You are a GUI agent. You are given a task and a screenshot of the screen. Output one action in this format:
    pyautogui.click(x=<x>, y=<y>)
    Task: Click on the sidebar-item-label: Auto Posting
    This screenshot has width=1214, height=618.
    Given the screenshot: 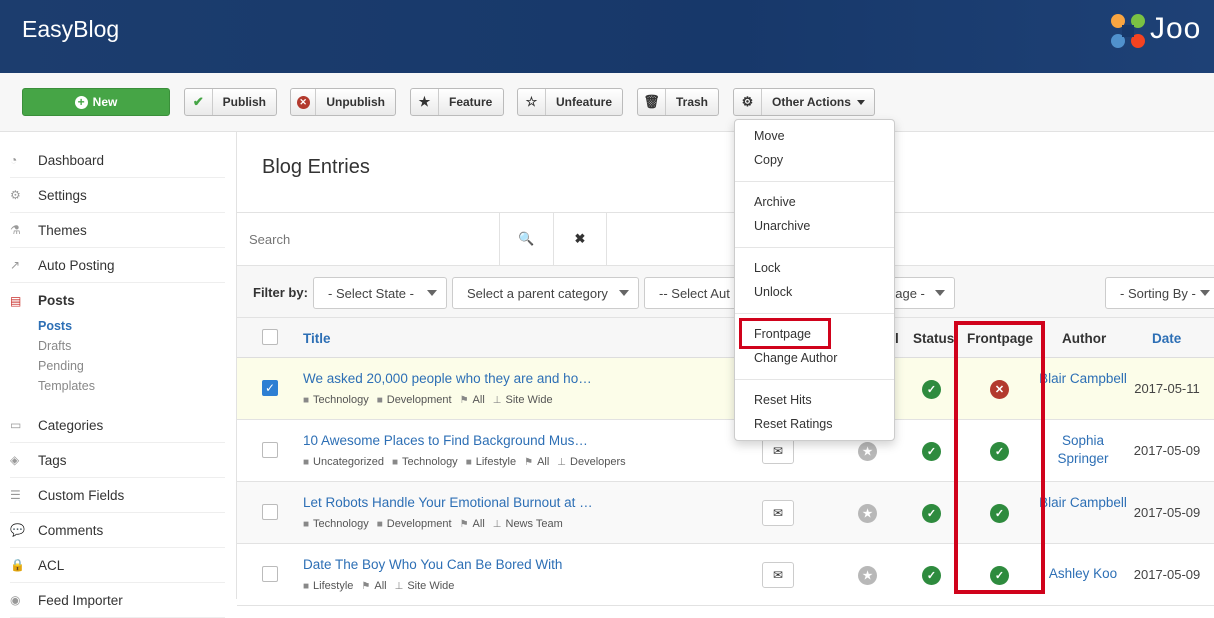 What is the action you would take?
    pyautogui.click(x=76, y=265)
    